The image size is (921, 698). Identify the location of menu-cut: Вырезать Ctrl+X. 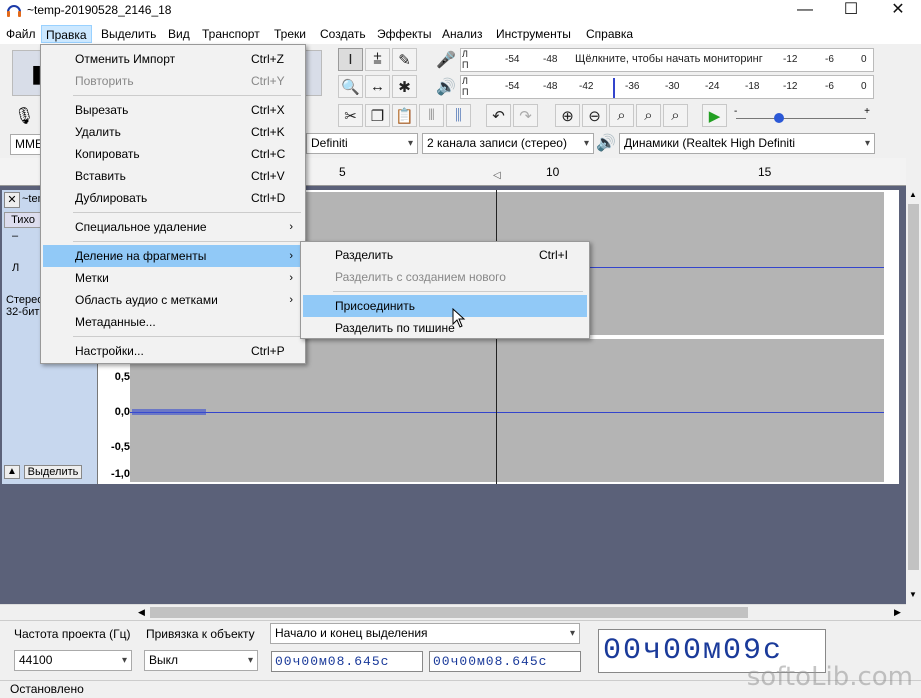
(173, 110).